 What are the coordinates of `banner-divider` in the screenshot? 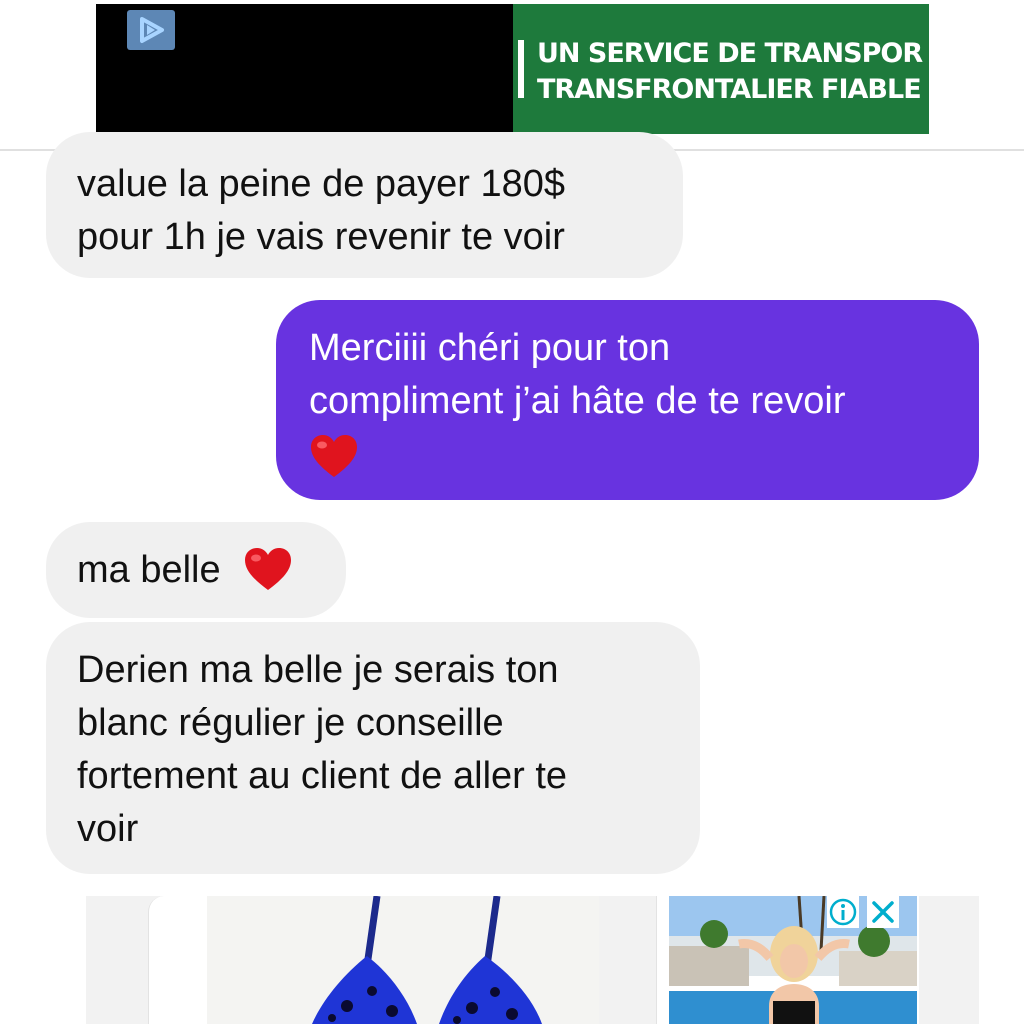 It's located at (521, 69).